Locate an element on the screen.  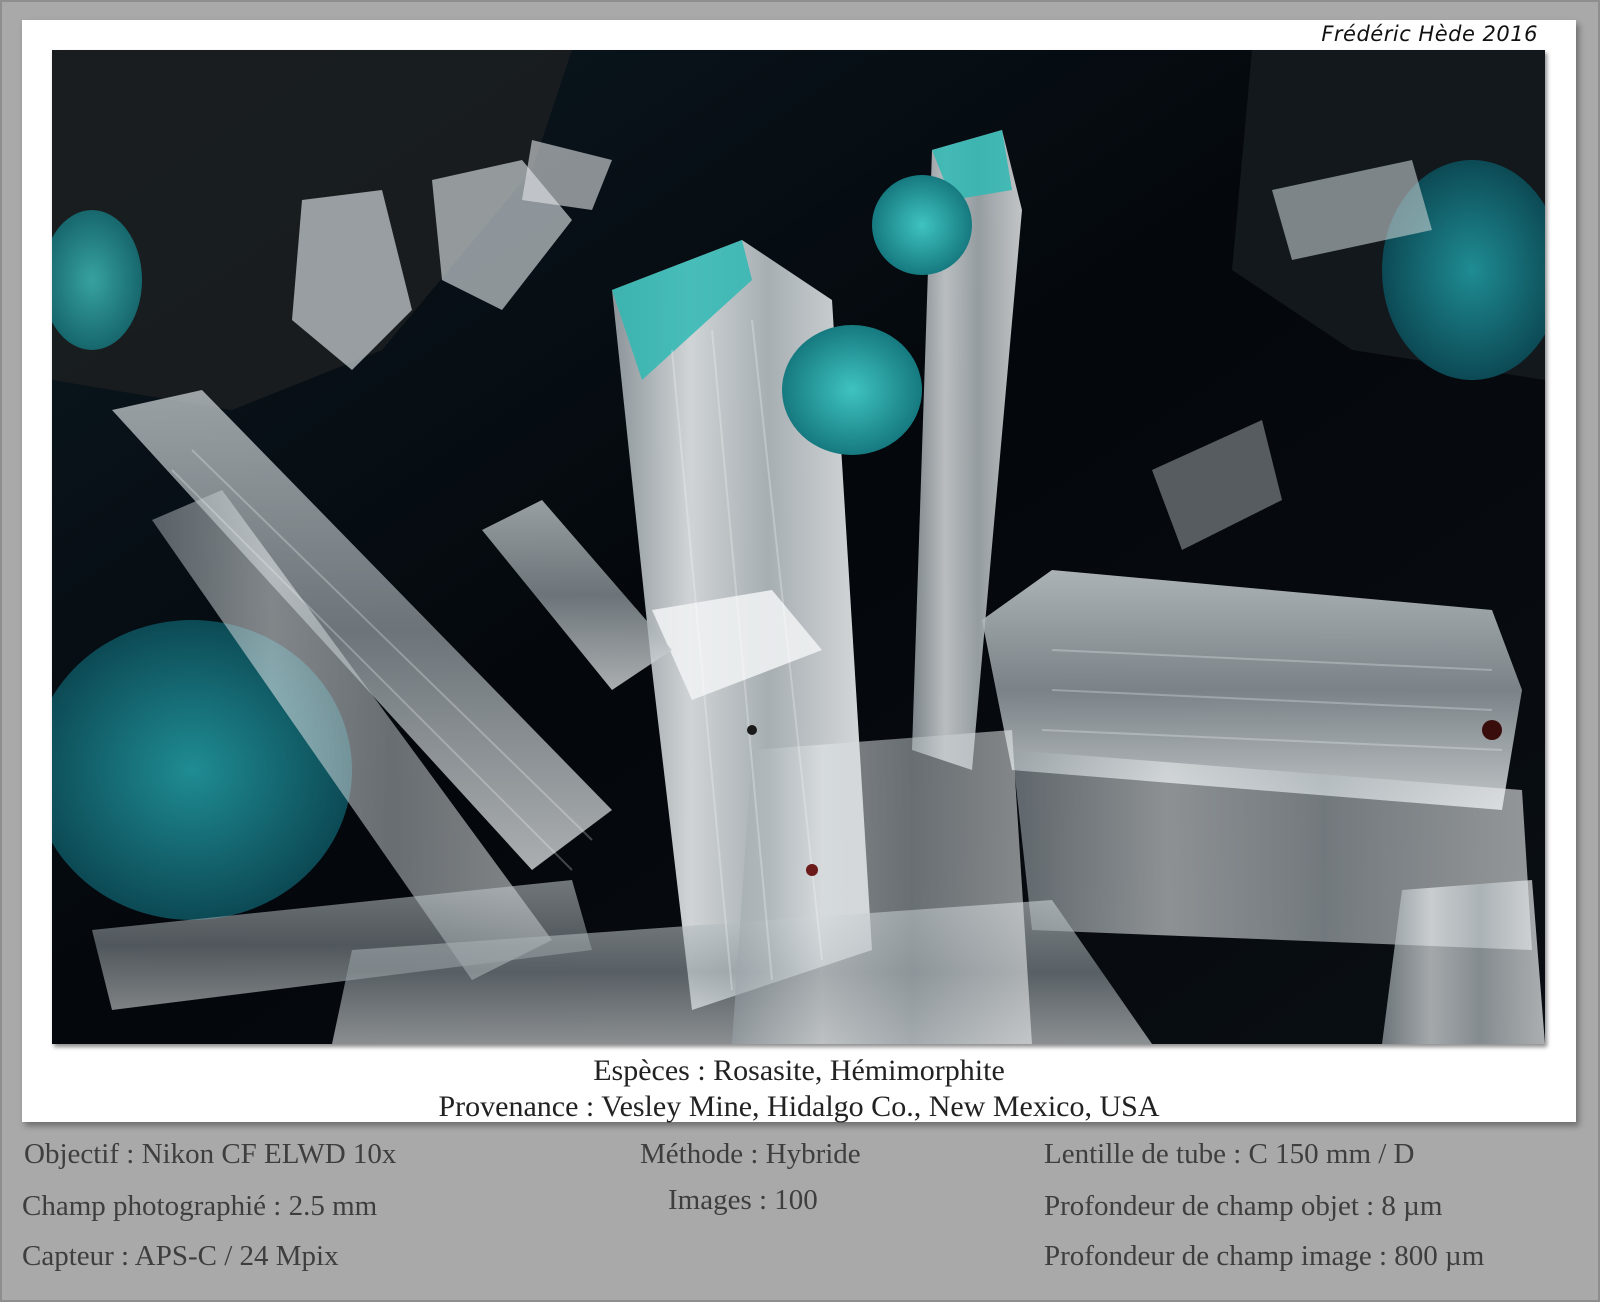
image-dof-spec: Profondeur de champ image : 800 µm is located at coordinates (1264, 1256).